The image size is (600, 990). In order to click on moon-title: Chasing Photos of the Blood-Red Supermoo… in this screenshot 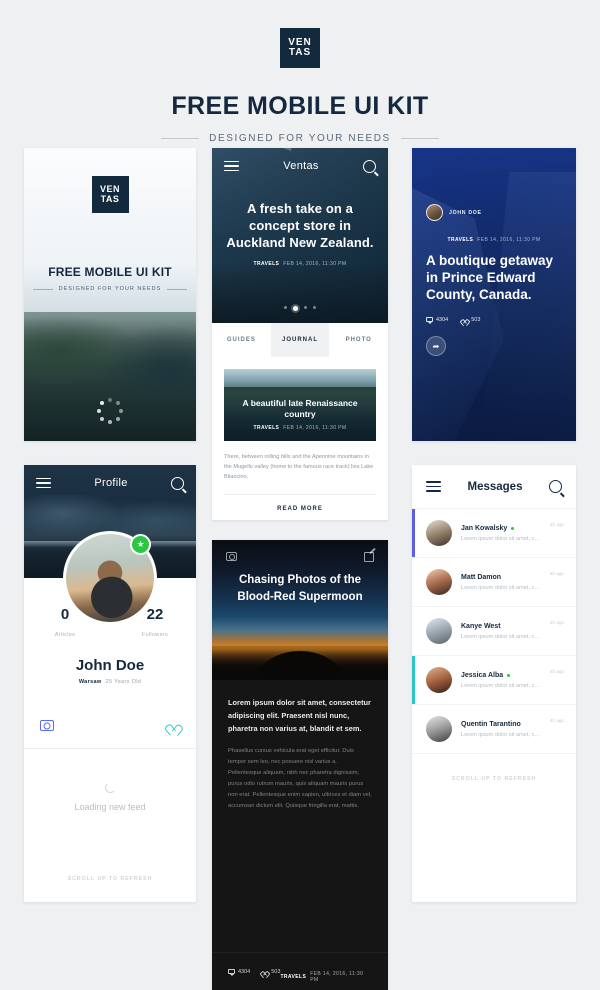, I will do `click(300, 588)`.